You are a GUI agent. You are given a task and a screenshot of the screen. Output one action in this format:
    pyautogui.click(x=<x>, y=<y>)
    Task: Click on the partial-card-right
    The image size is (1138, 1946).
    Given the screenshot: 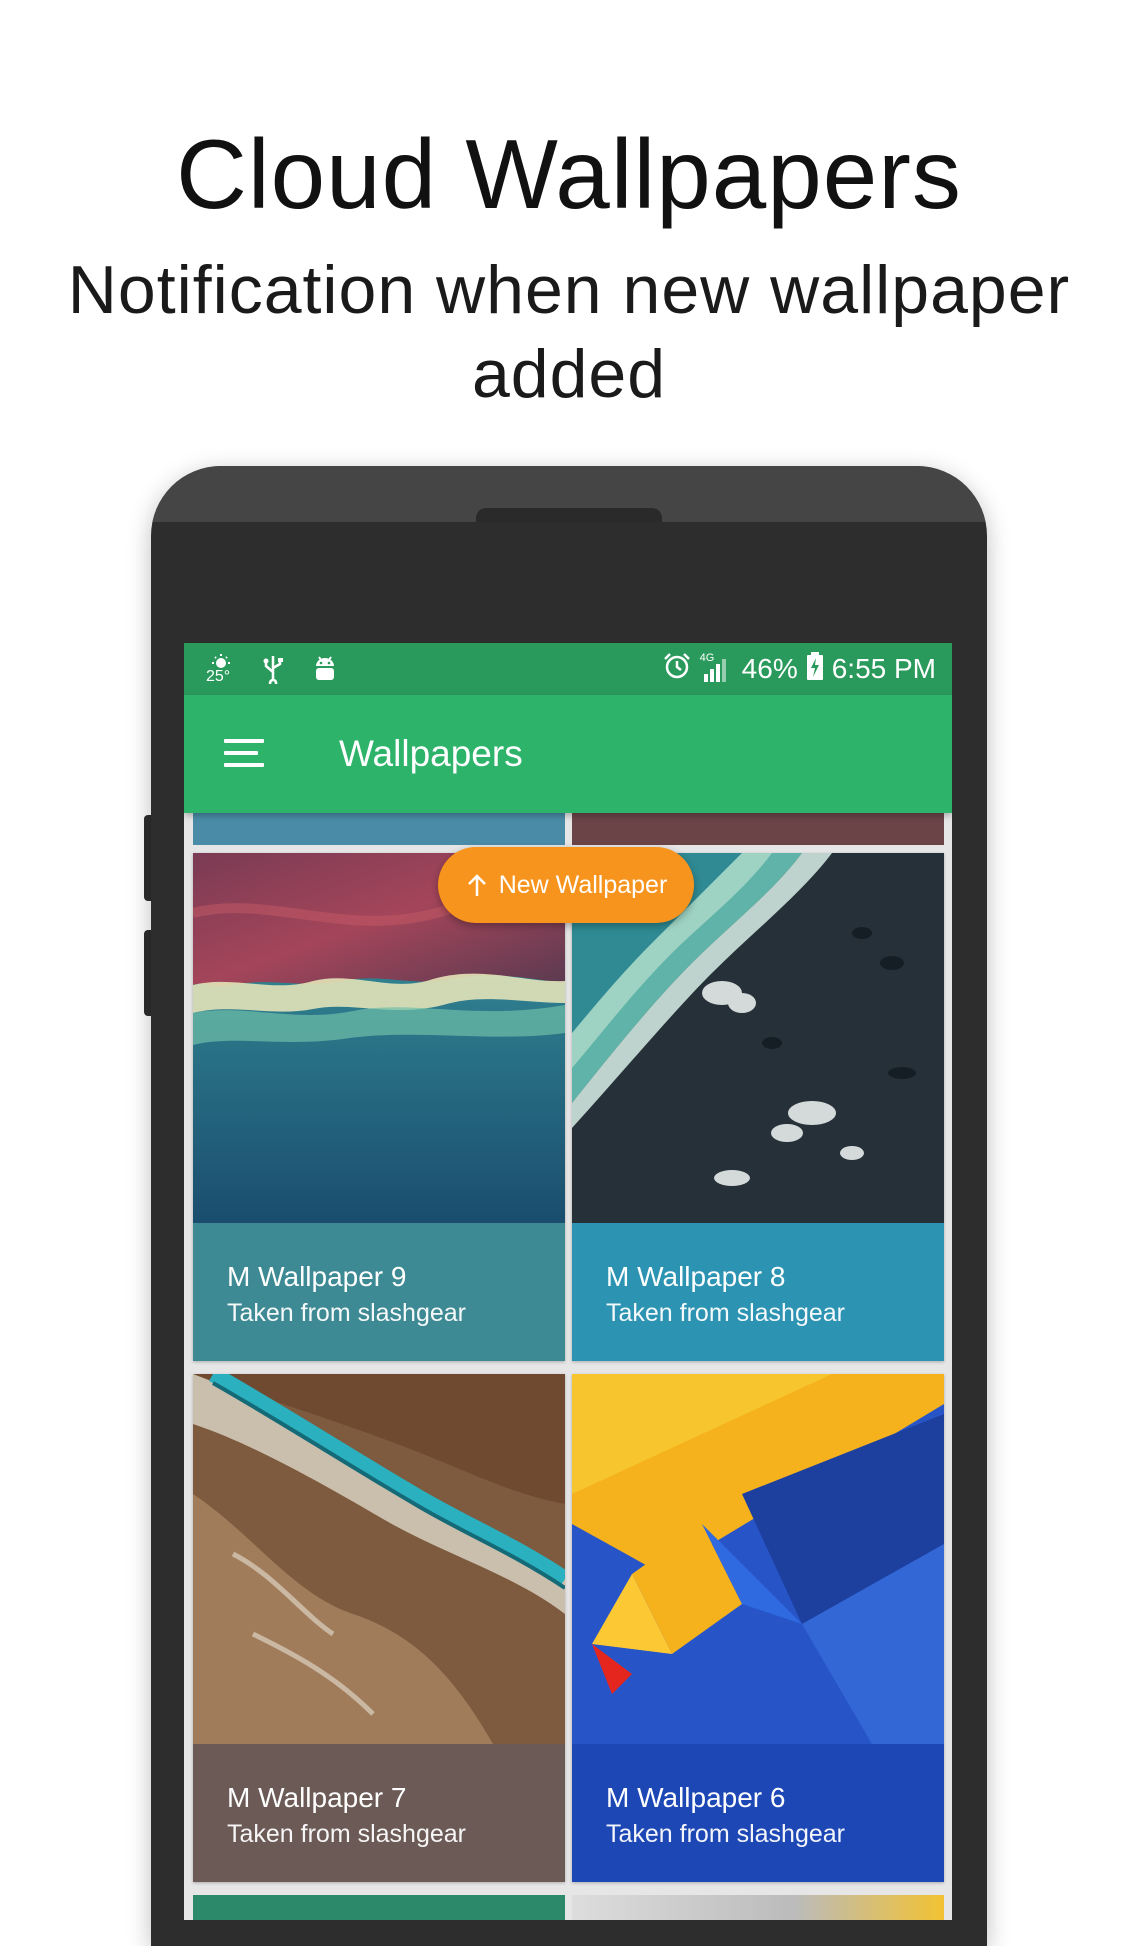 What is the action you would take?
    pyautogui.click(x=758, y=829)
    